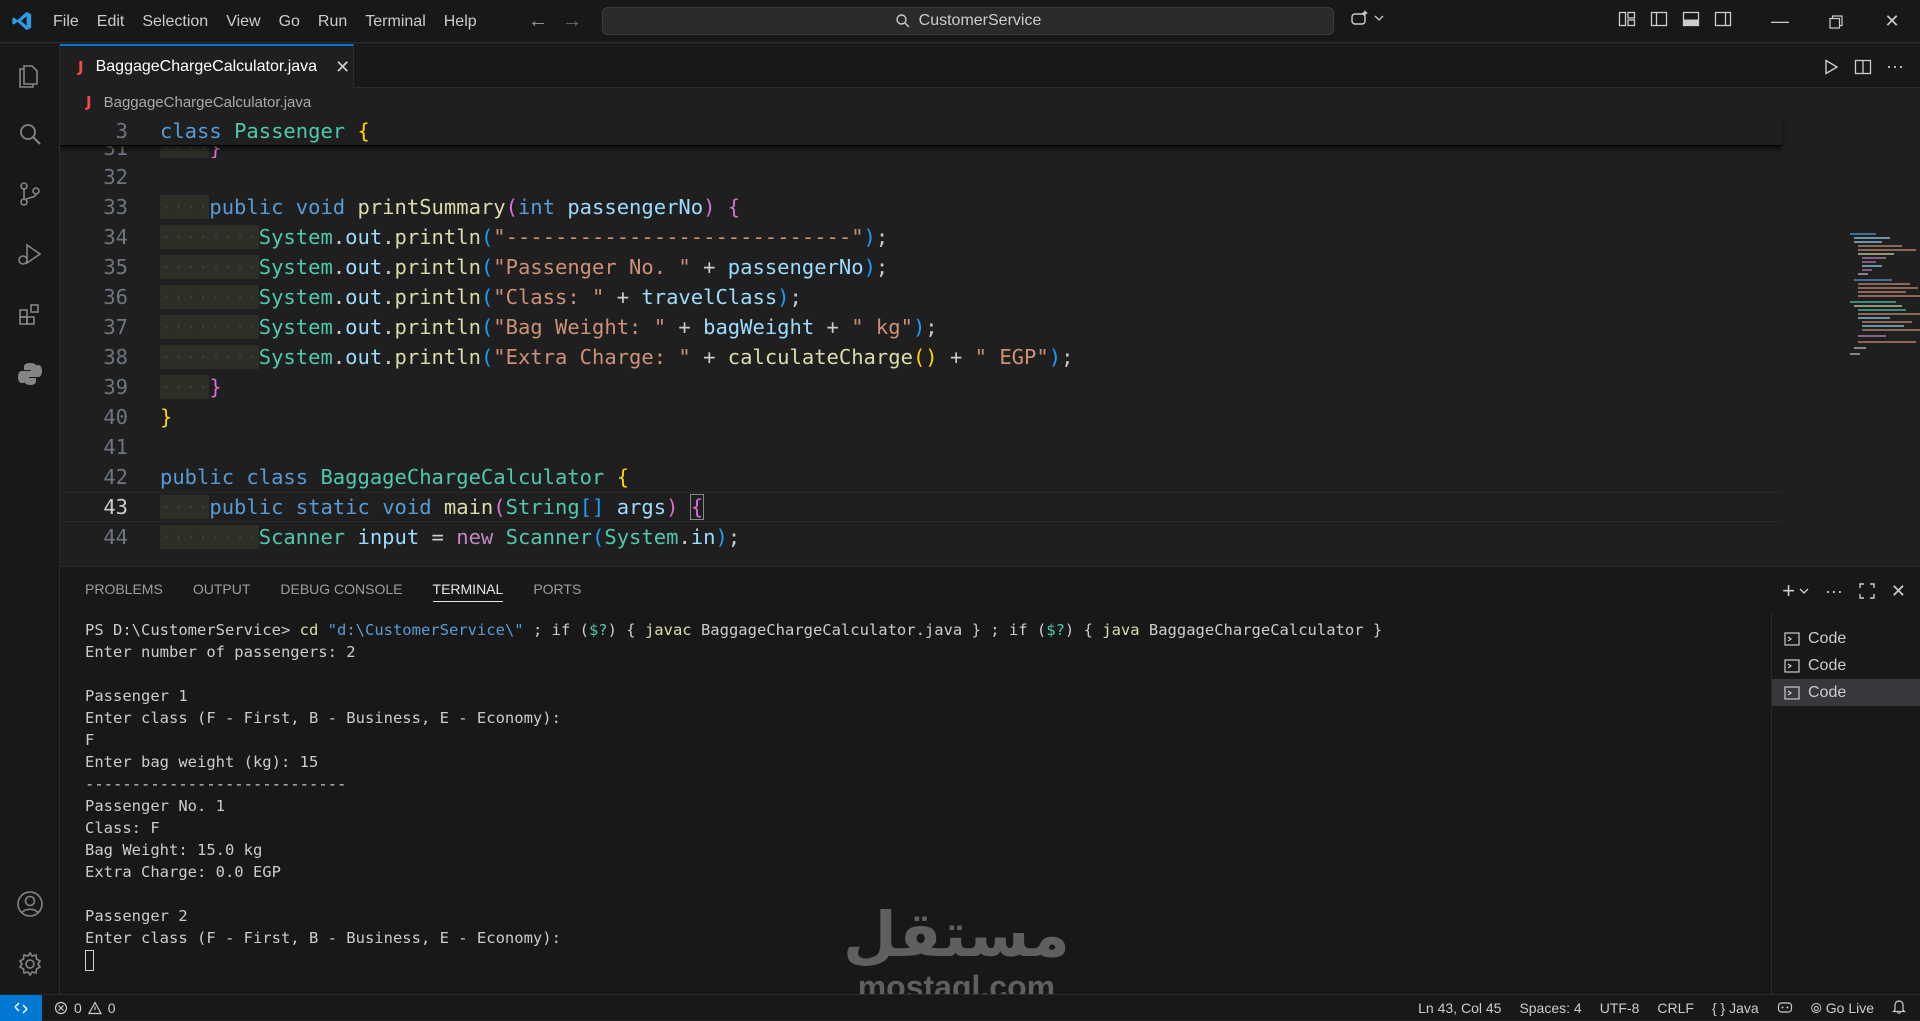 This screenshot has height=1021, width=1920. Describe the element at coordinates (1735, 1008) in the screenshot. I see `language-mode: { } Java` at that location.